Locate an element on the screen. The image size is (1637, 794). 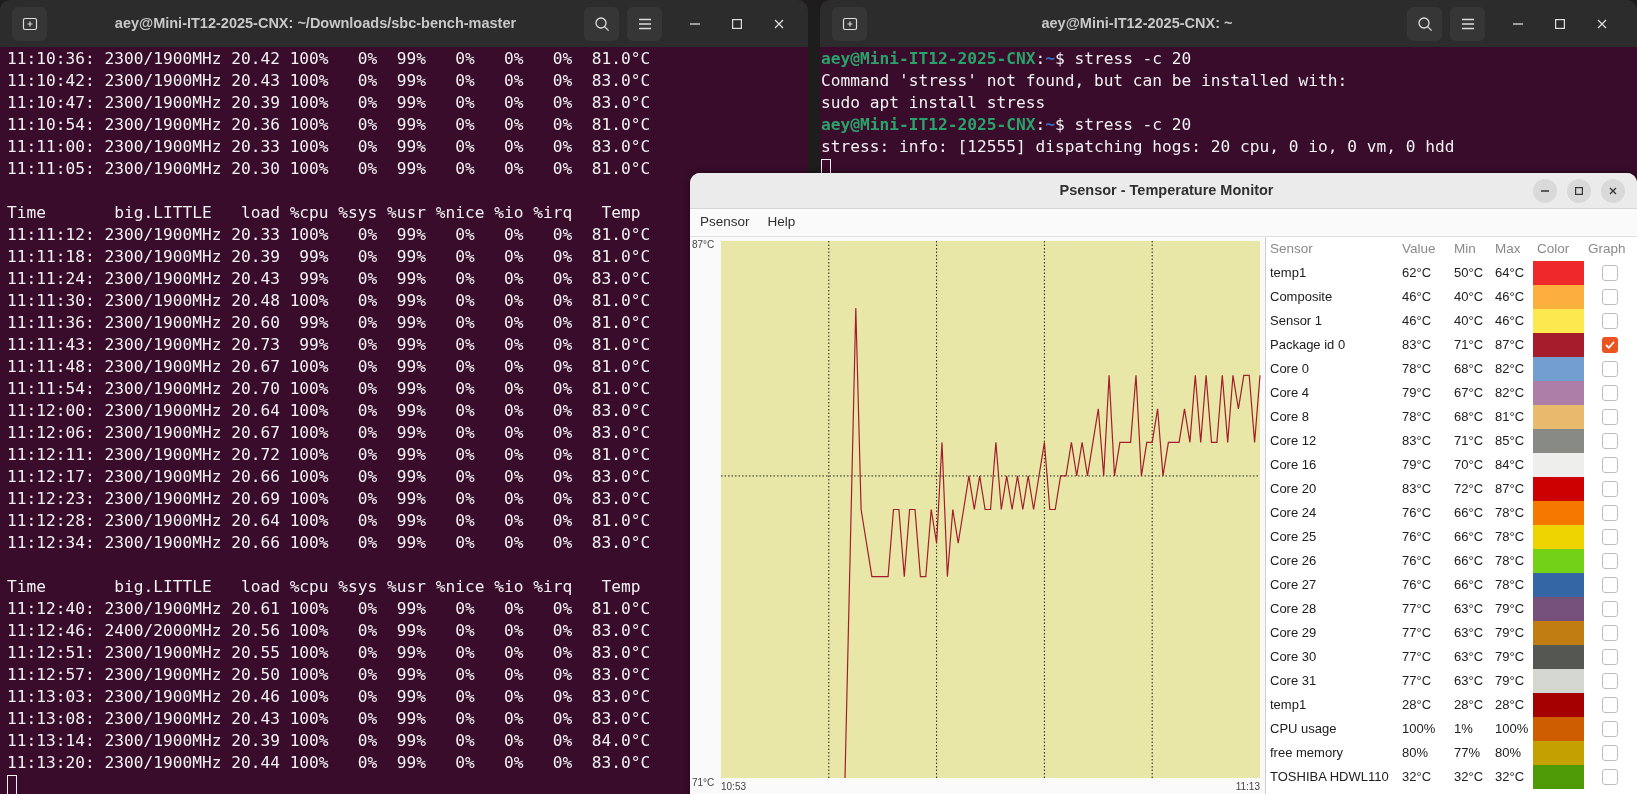
column-header: Max is located at coordinates (1512, 249).